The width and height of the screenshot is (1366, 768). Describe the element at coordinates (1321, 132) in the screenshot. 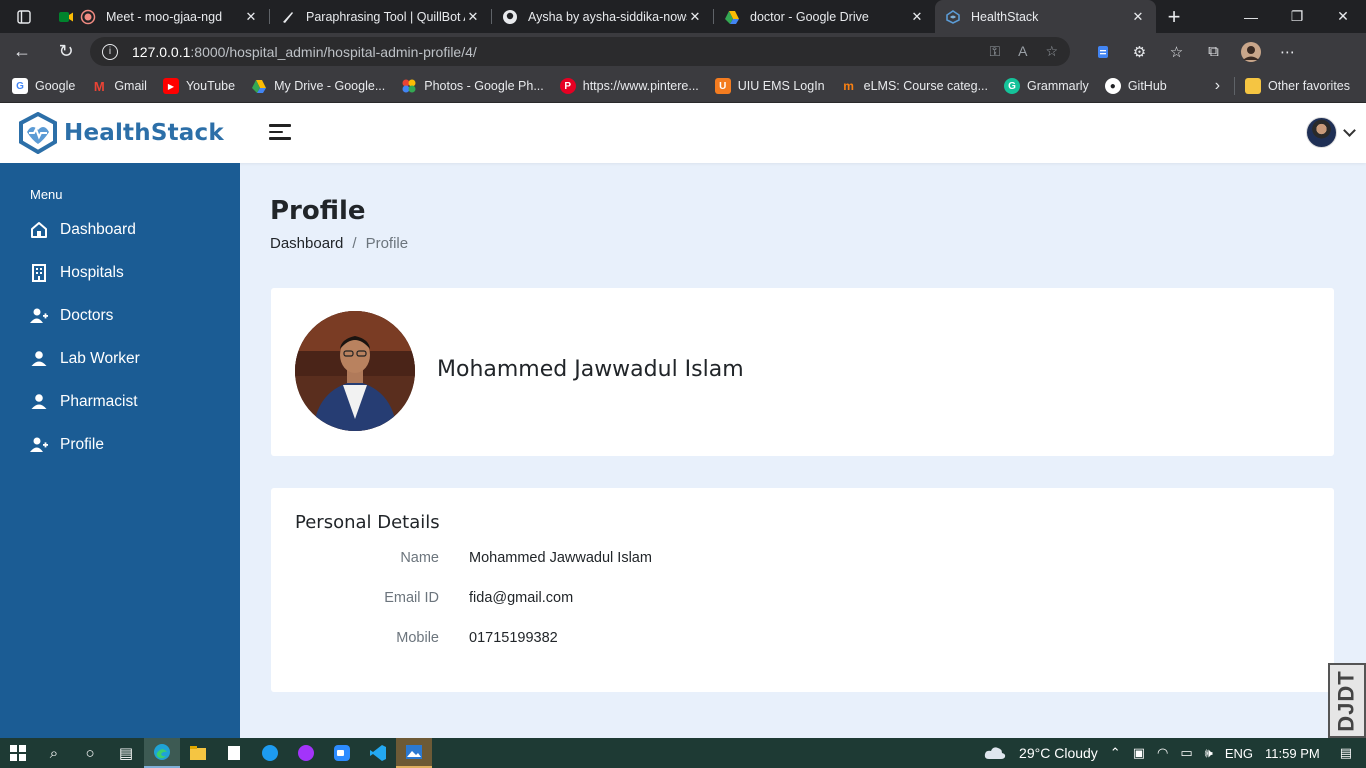

I see `avatar` at that location.